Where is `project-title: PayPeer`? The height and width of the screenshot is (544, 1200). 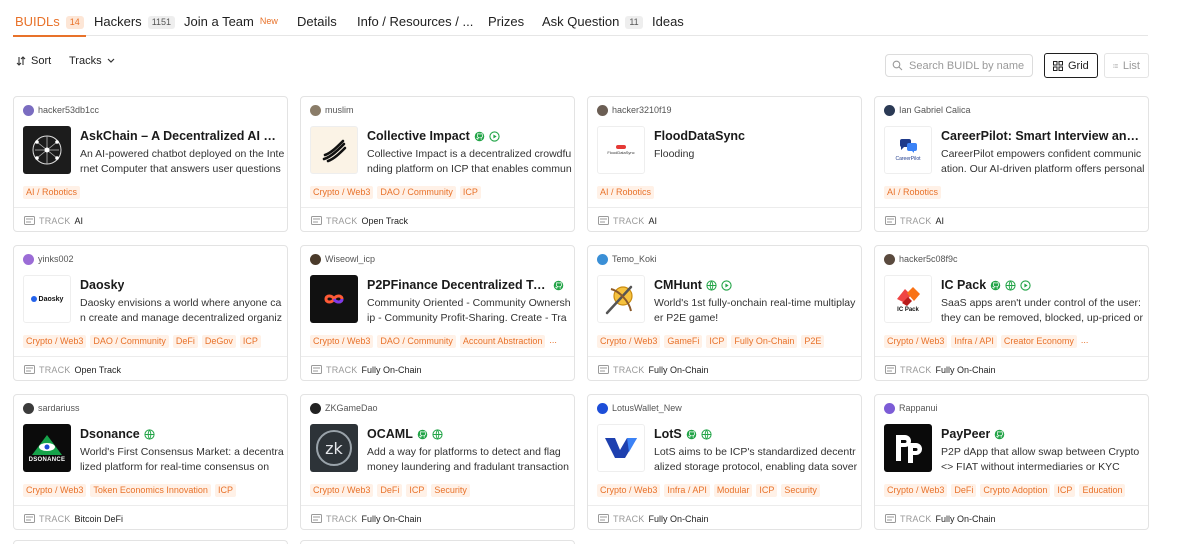 project-title: PayPeer is located at coordinates (965, 434).